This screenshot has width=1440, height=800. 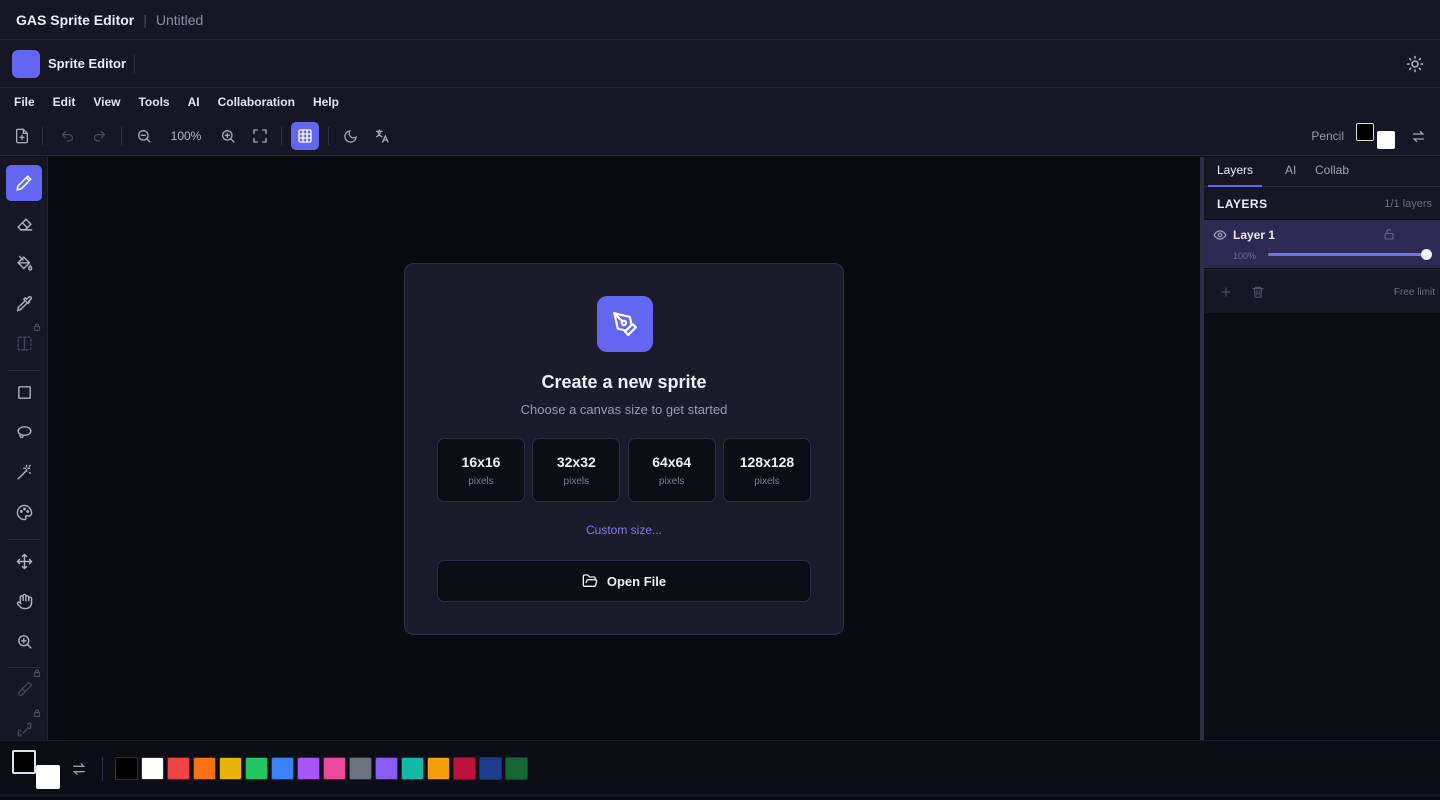 I want to click on translate-icon, so click(x=382, y=136).